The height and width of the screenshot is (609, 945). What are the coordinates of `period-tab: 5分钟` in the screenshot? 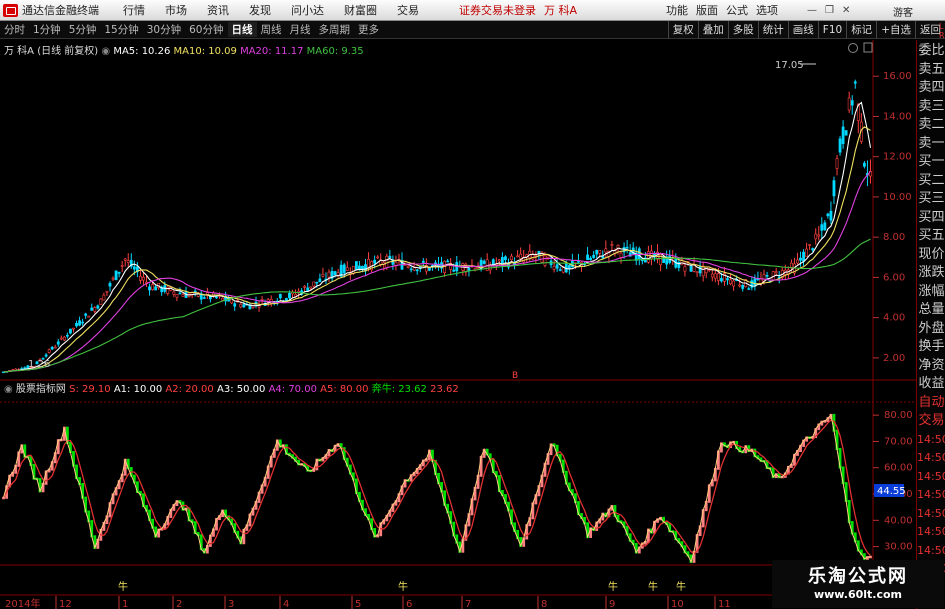 It's located at (83, 29).